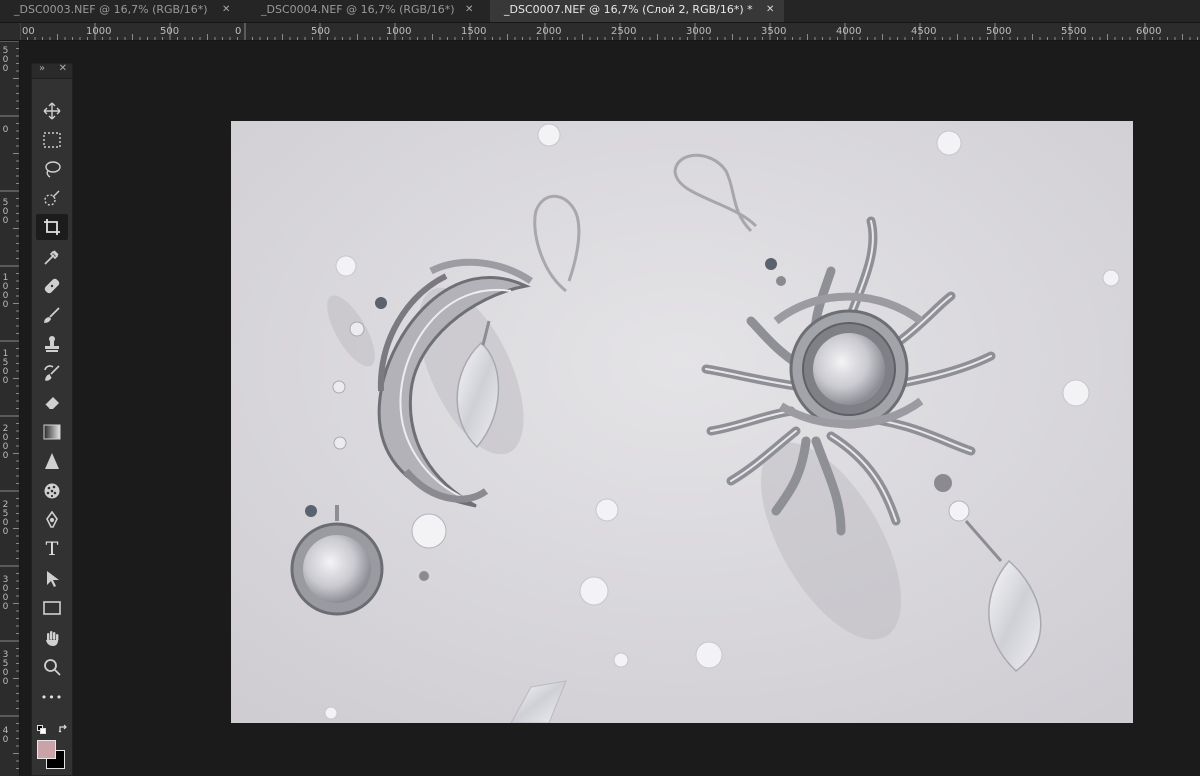 The width and height of the screenshot is (1200, 776). I want to click on ruler-label: 5500, so click(1074, 31).